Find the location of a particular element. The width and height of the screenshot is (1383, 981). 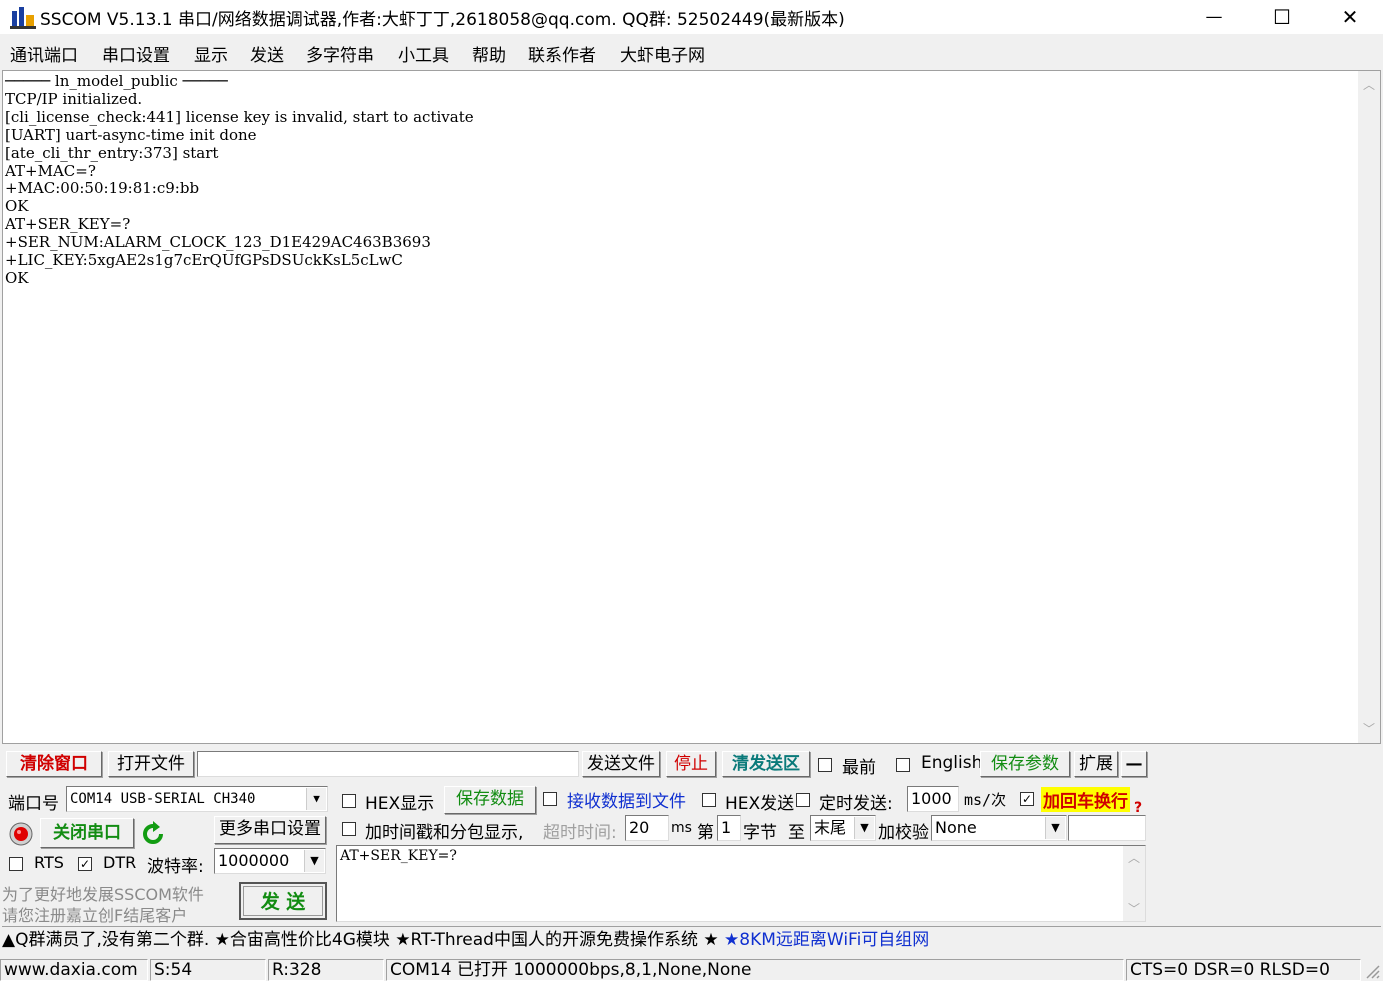

timeout-input: 20 is located at coordinates (647, 828).